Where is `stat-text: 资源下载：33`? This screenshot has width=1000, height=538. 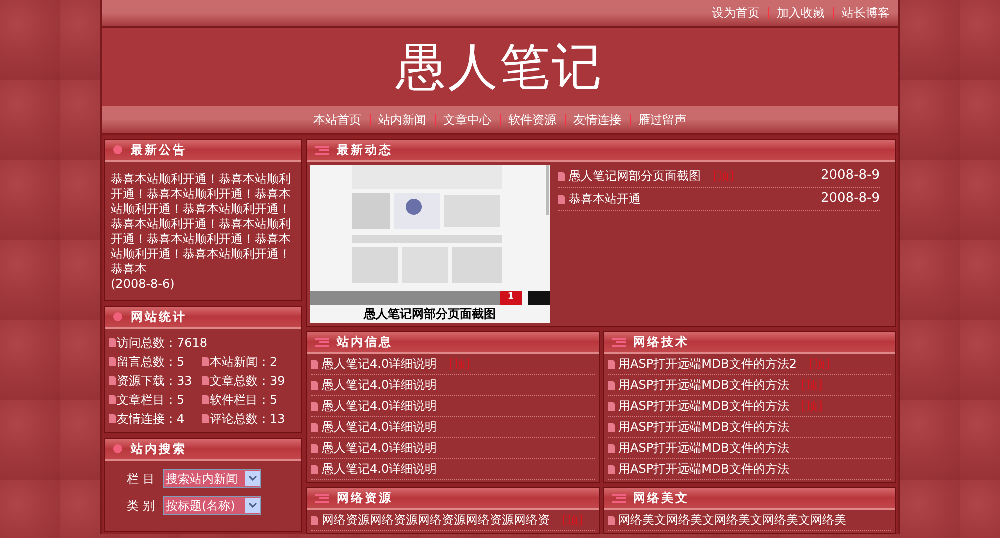 stat-text: 资源下载：33 is located at coordinates (154, 381).